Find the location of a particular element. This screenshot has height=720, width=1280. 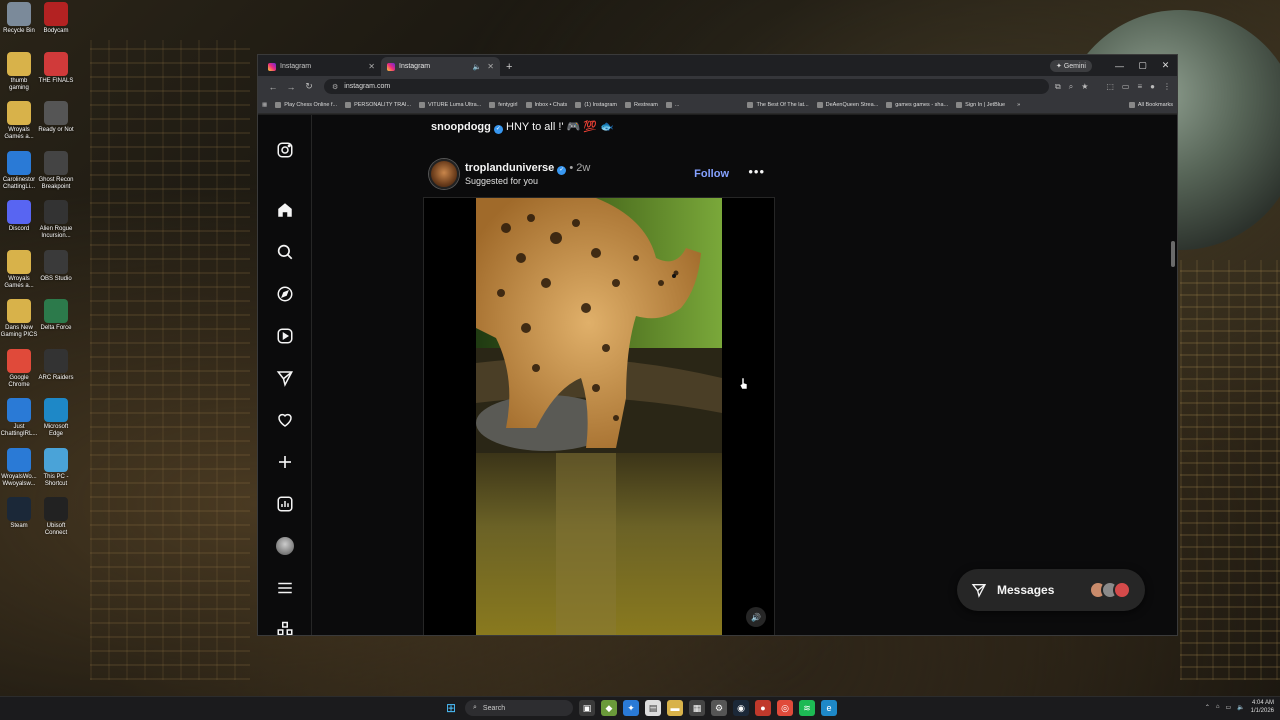

maximize-button: ▢ is located at coordinates (1142, 65).